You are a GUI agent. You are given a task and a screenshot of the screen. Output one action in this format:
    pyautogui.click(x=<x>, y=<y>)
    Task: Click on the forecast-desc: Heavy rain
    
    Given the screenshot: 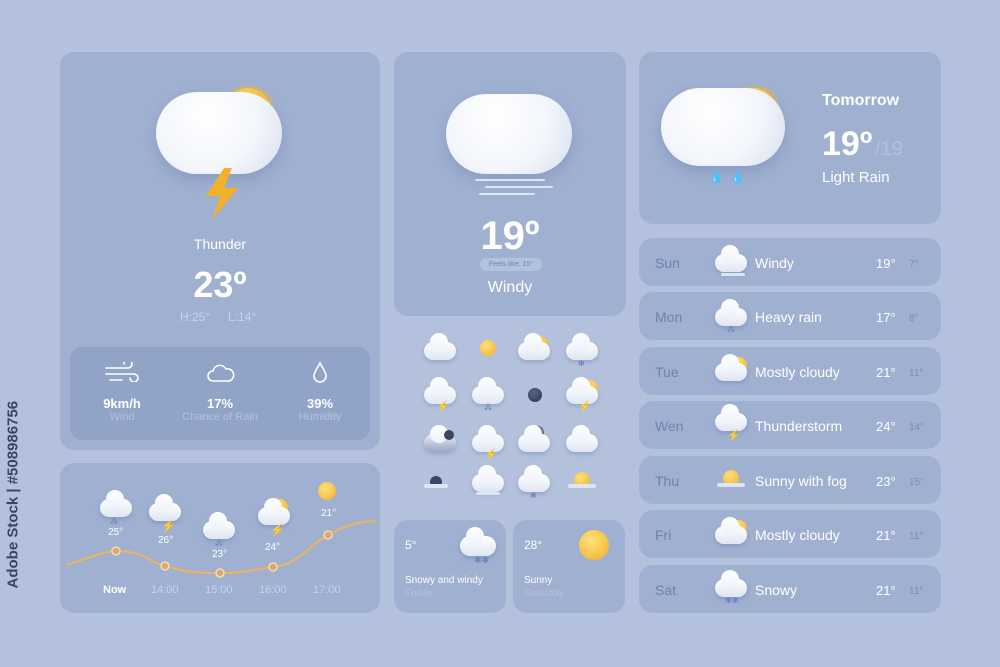 What is the action you would take?
    pyautogui.click(x=788, y=317)
    